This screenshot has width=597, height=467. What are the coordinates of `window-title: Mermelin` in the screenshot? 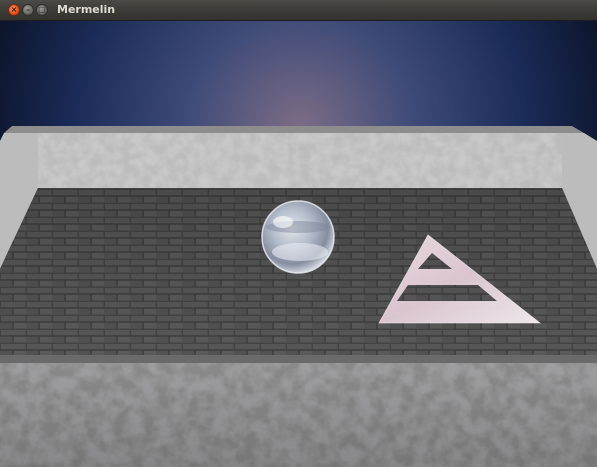 It's located at (86, 9).